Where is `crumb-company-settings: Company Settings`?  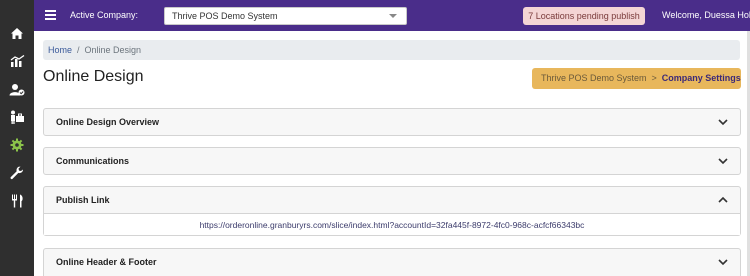
crumb-company-settings: Company Settings is located at coordinates (701, 78).